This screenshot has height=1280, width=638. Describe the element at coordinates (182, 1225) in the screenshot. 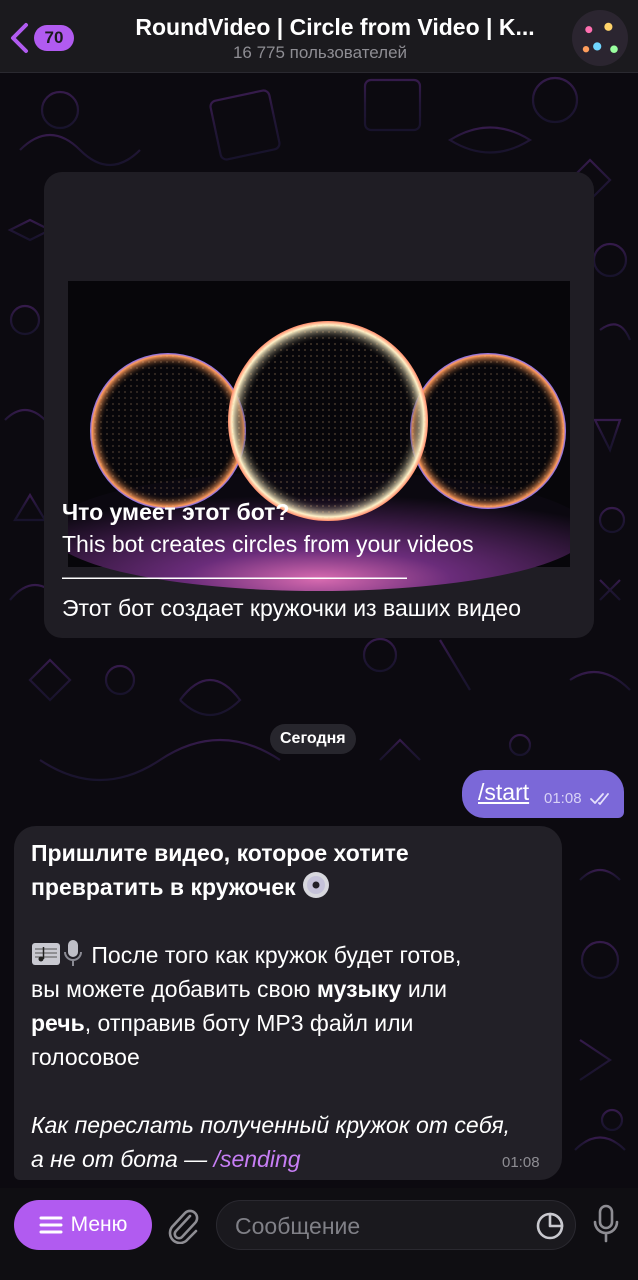

I see `paperclip-icon` at that location.